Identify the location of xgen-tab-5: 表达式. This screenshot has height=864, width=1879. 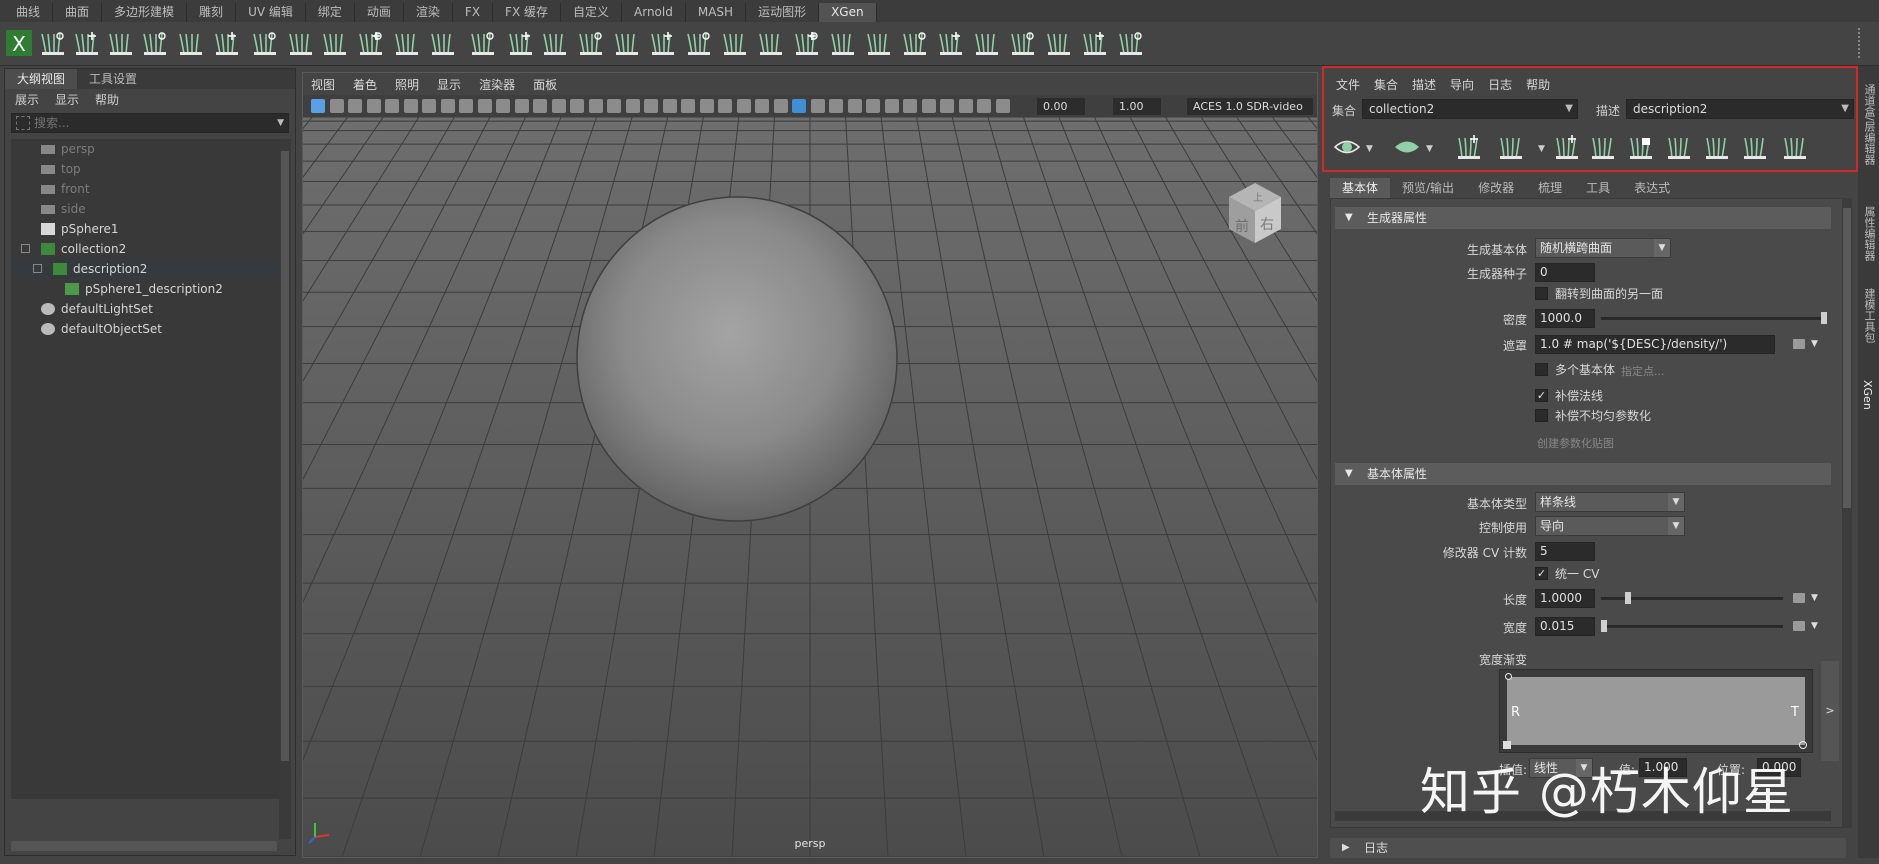
(1652, 188).